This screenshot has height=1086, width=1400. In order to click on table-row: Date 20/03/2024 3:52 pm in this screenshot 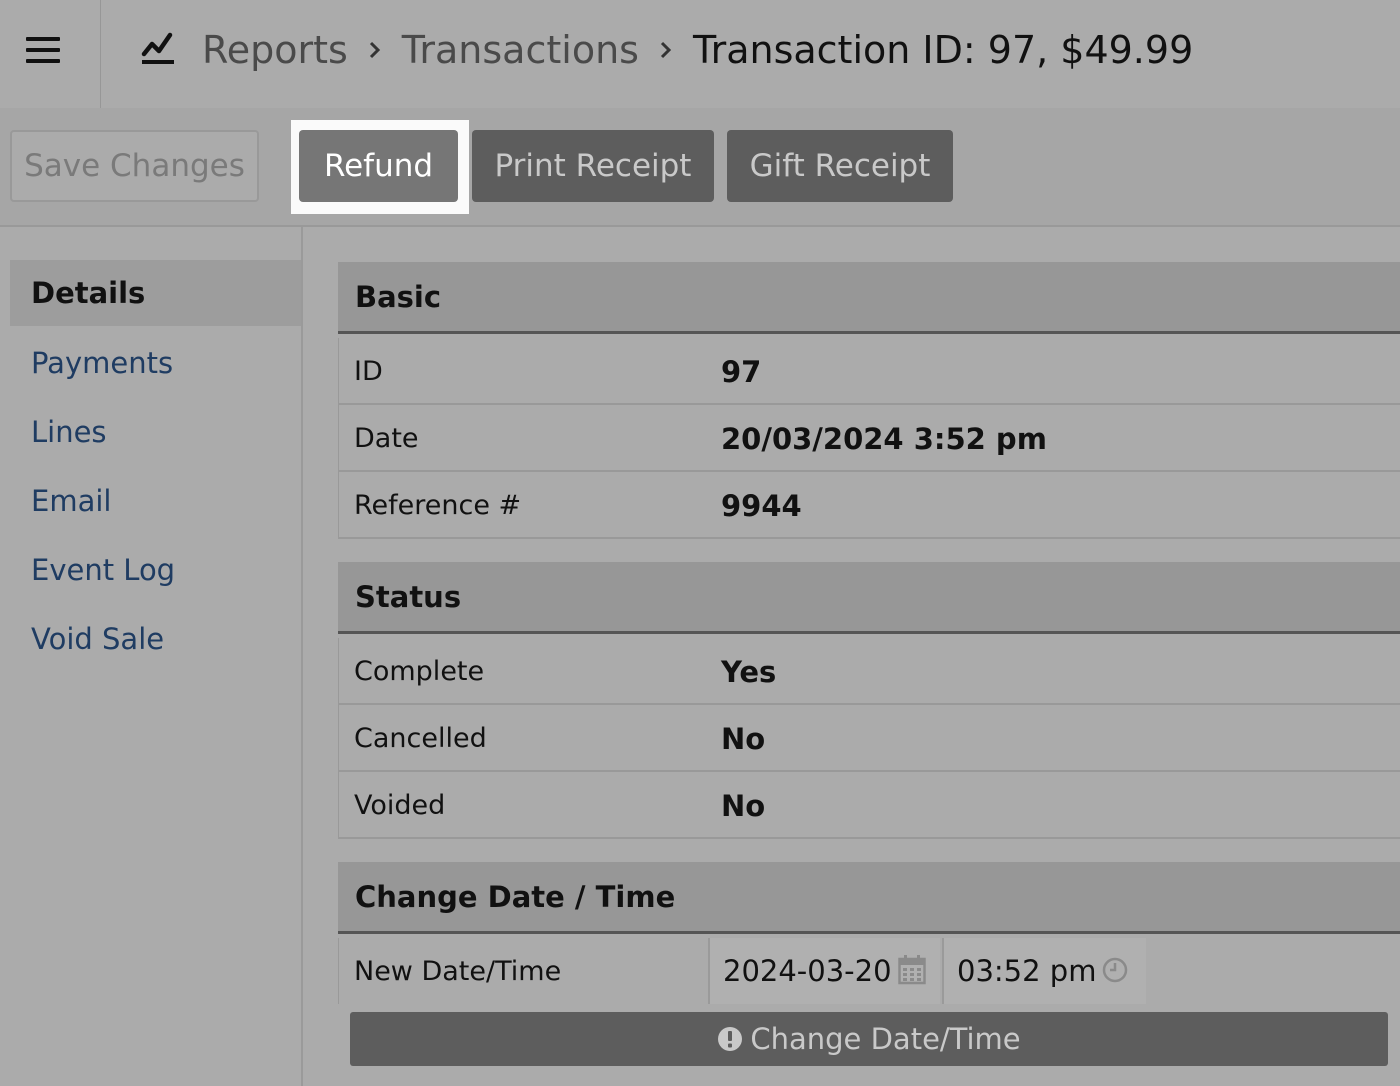, I will do `click(869, 438)`.